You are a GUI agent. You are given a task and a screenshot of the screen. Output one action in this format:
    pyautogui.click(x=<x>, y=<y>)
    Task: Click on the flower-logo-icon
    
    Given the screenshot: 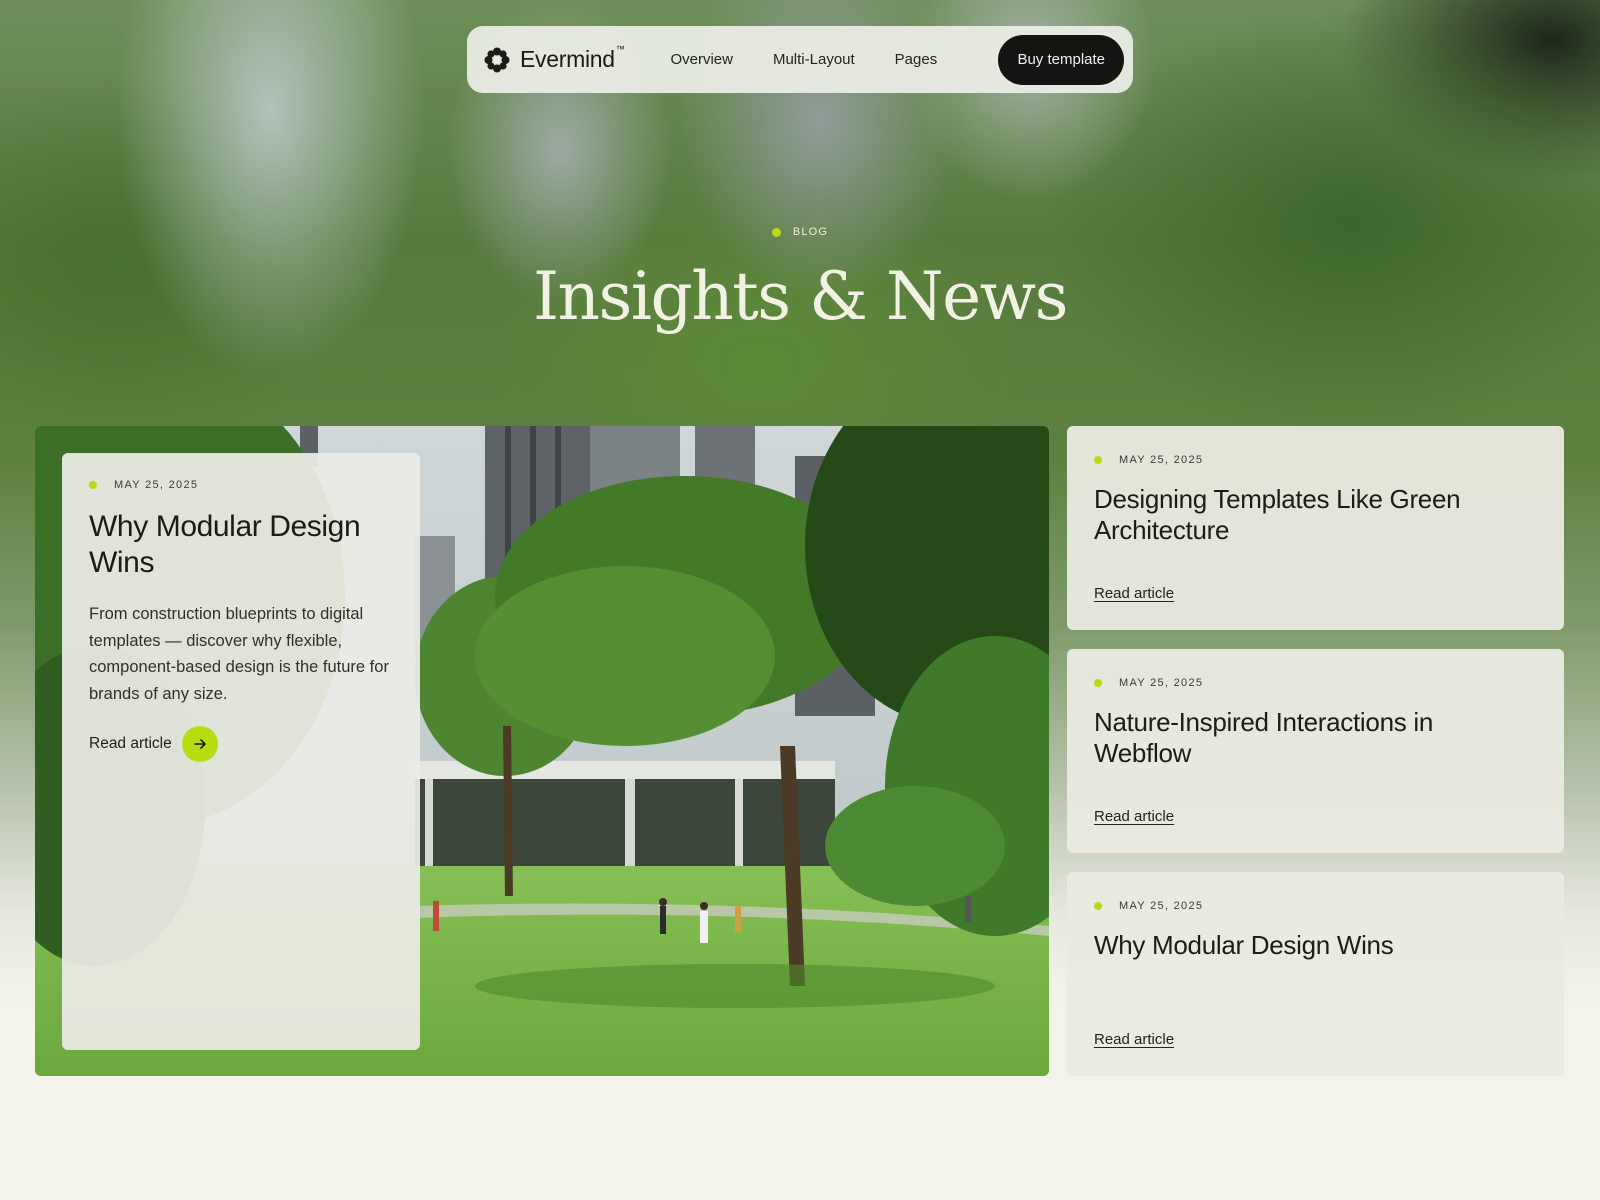 What is the action you would take?
    pyautogui.click(x=497, y=59)
    